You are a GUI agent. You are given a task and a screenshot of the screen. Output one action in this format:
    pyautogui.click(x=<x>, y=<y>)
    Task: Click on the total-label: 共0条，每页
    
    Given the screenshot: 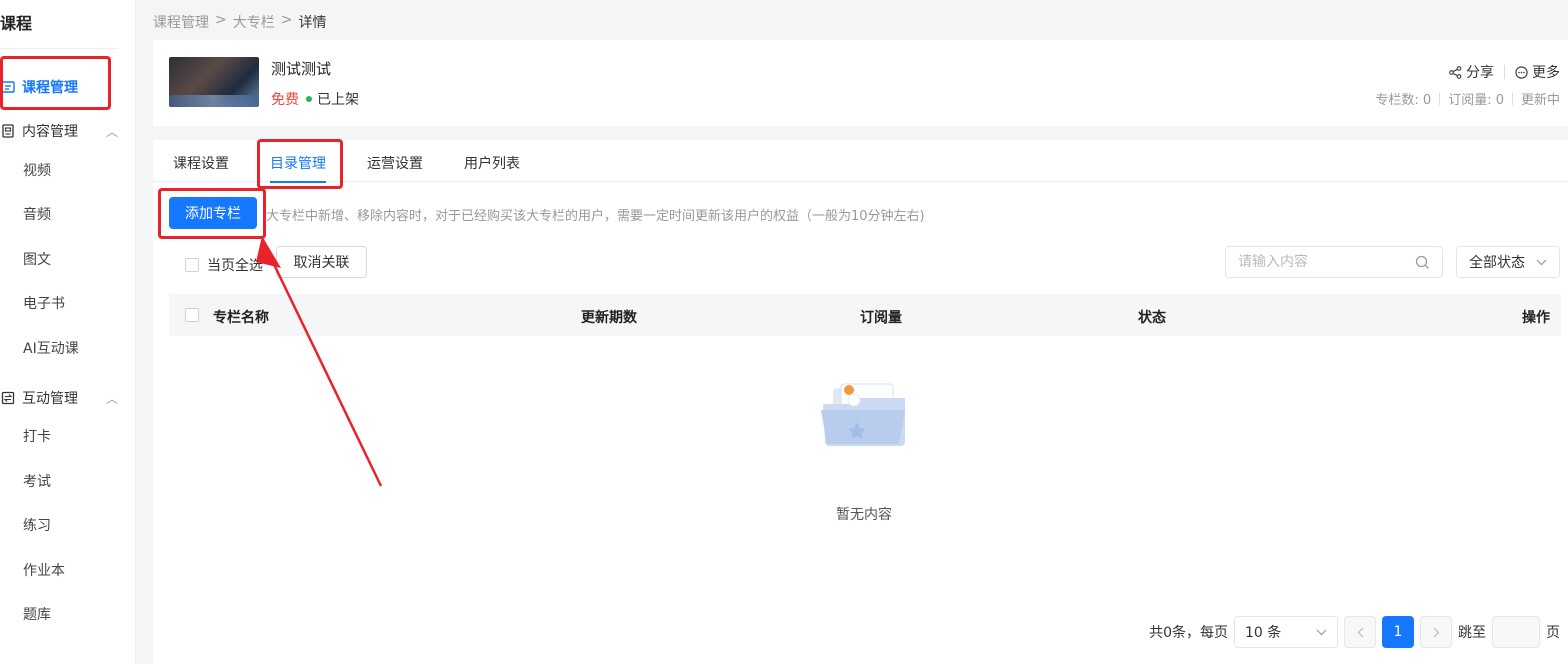 What is the action you would take?
    pyautogui.click(x=1188, y=633)
    